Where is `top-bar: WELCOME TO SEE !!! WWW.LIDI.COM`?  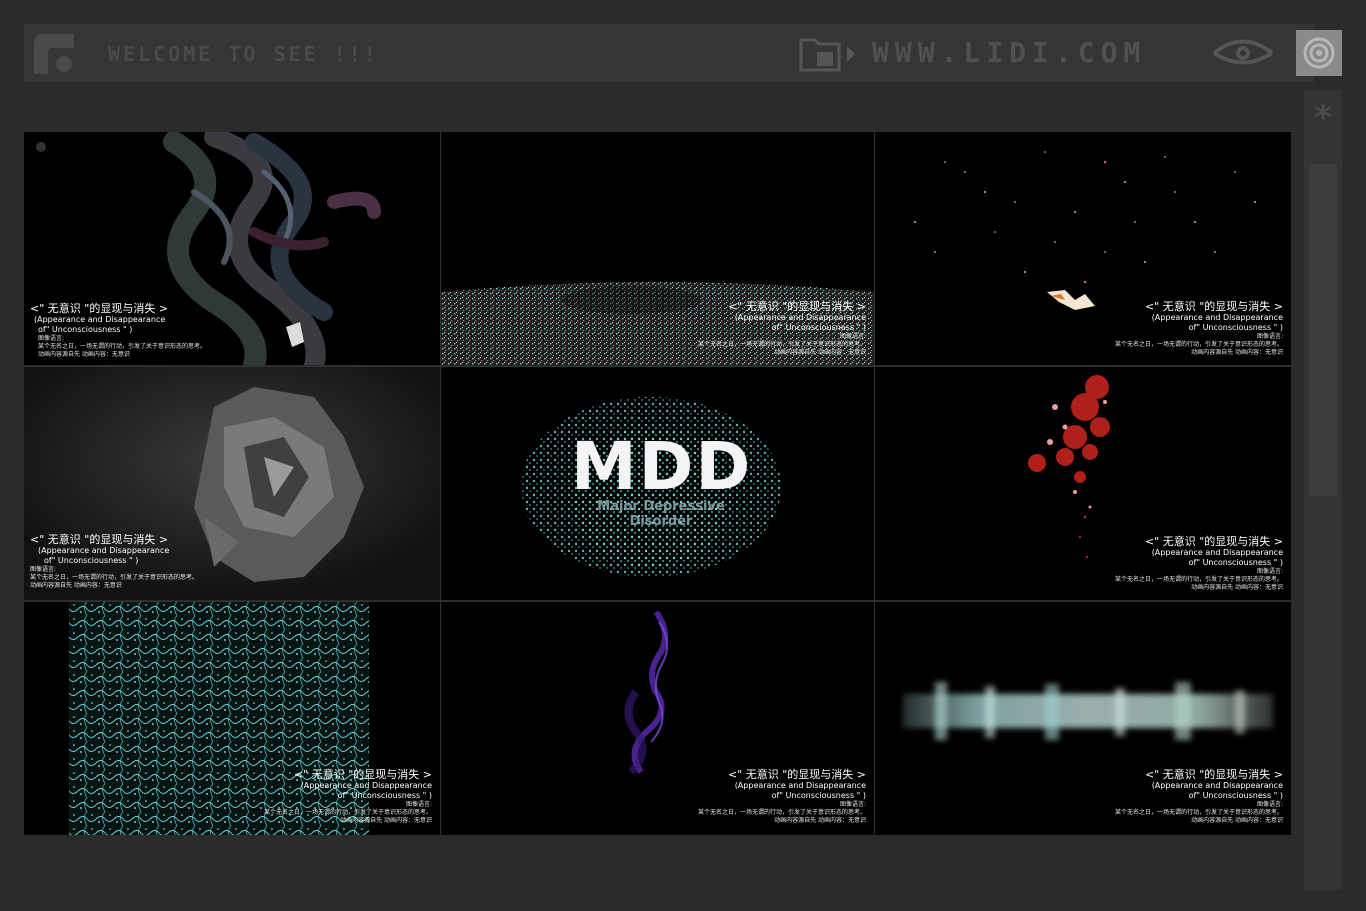 top-bar: WELCOME TO SEE !!! WWW.LIDI.COM is located at coordinates (683, 53).